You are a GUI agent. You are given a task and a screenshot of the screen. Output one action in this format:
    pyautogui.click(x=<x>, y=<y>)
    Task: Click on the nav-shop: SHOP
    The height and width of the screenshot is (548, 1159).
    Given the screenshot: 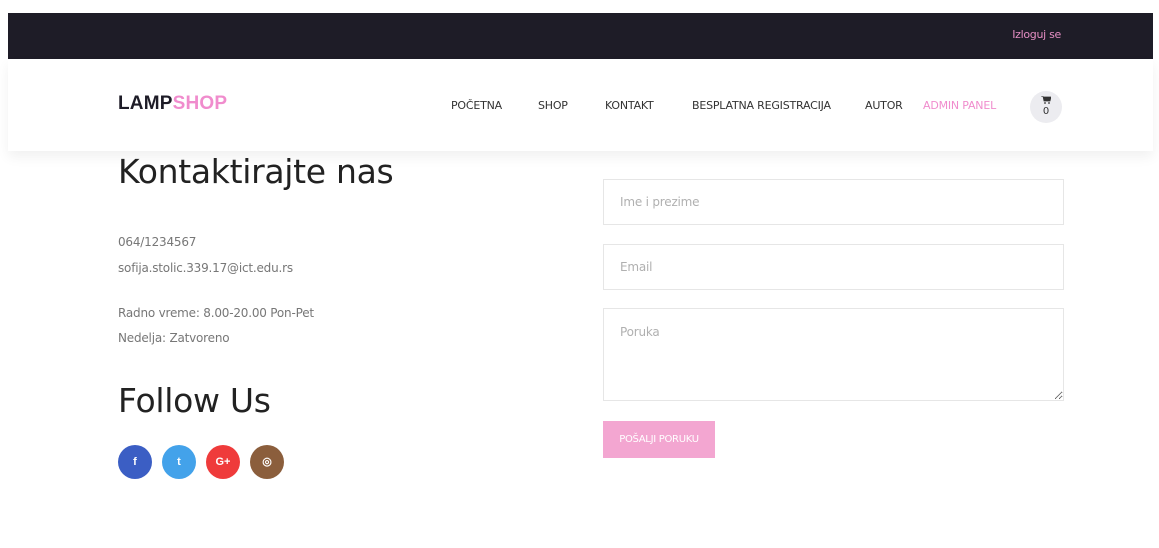 What is the action you would take?
    pyautogui.click(x=553, y=105)
    